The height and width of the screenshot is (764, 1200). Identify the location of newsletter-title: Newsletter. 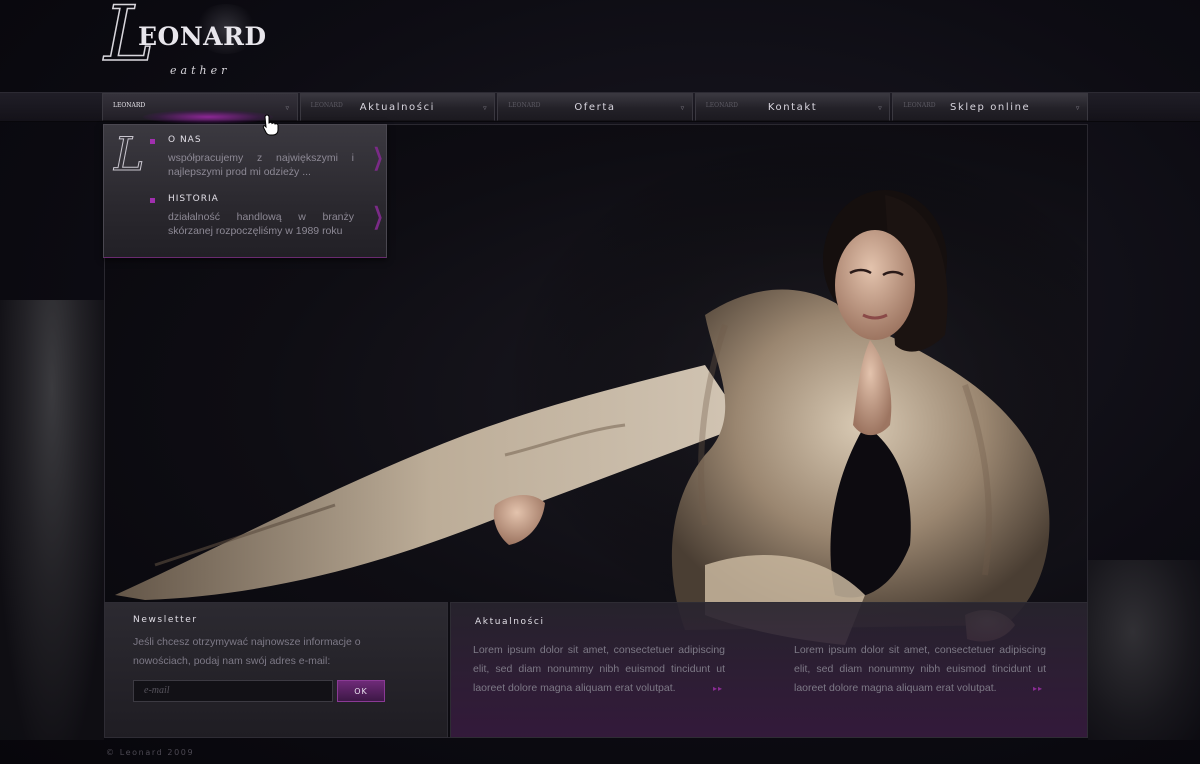
(165, 620).